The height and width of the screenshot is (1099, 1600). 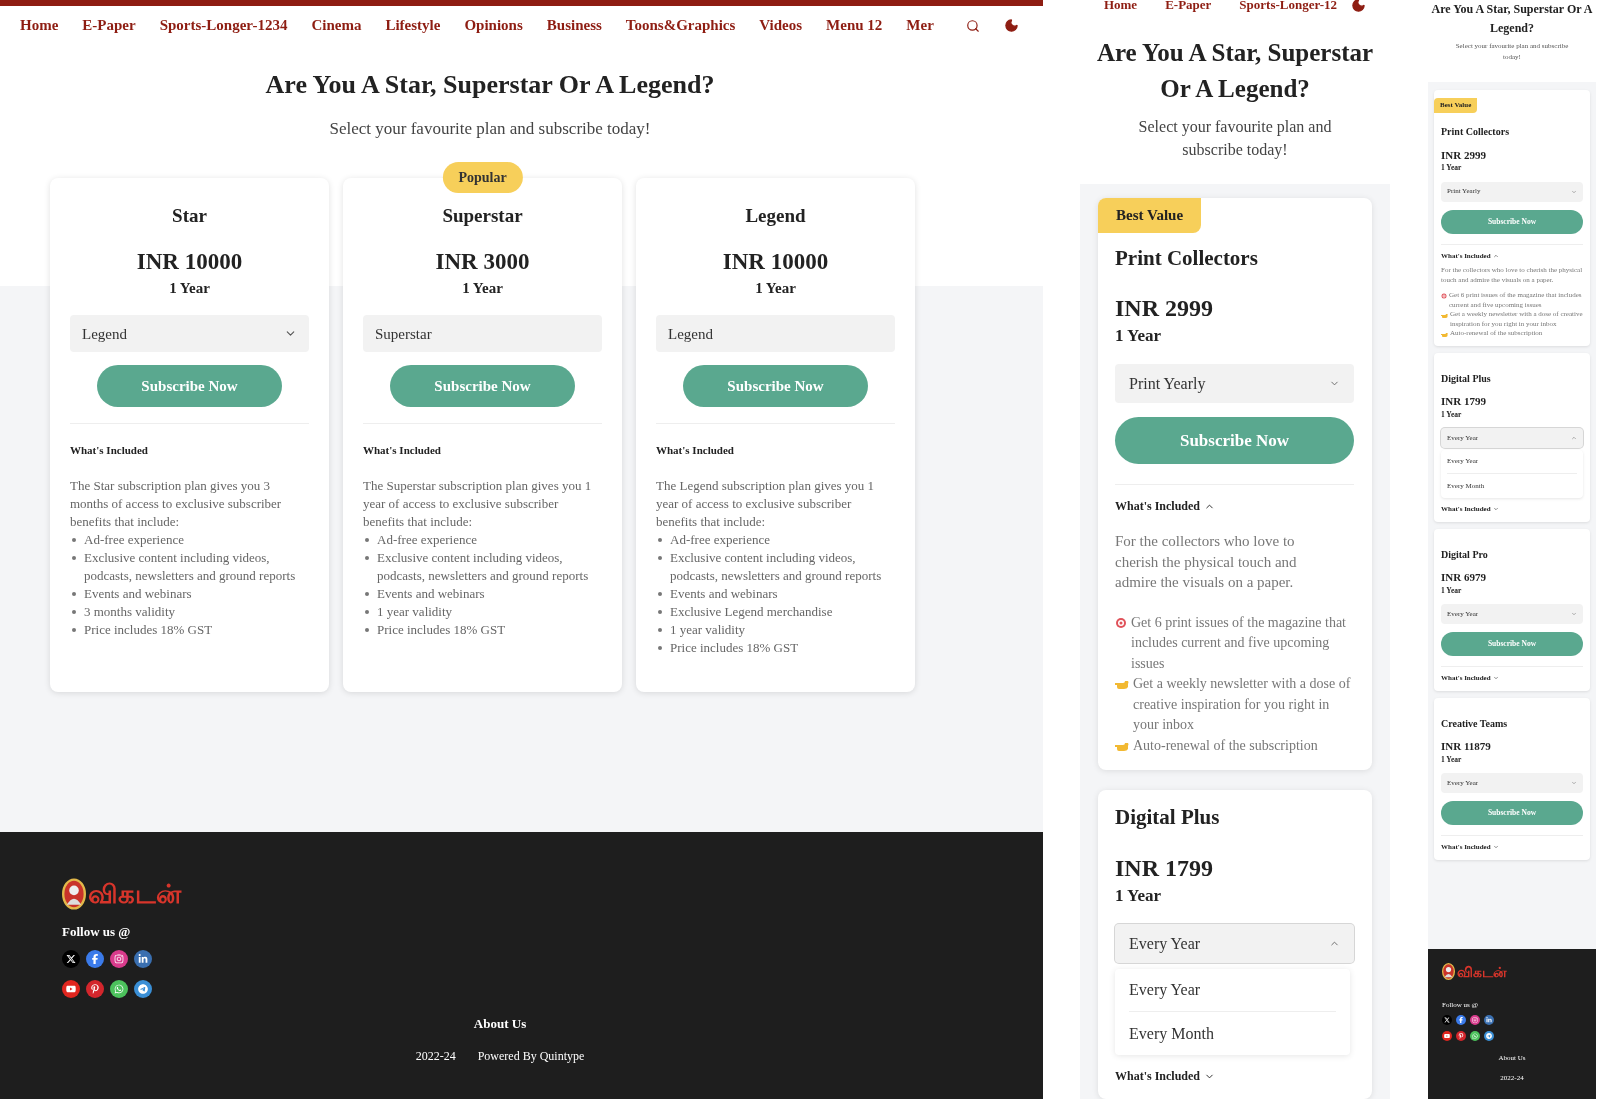 I want to click on plan-name: Superstar, so click(x=482, y=215).